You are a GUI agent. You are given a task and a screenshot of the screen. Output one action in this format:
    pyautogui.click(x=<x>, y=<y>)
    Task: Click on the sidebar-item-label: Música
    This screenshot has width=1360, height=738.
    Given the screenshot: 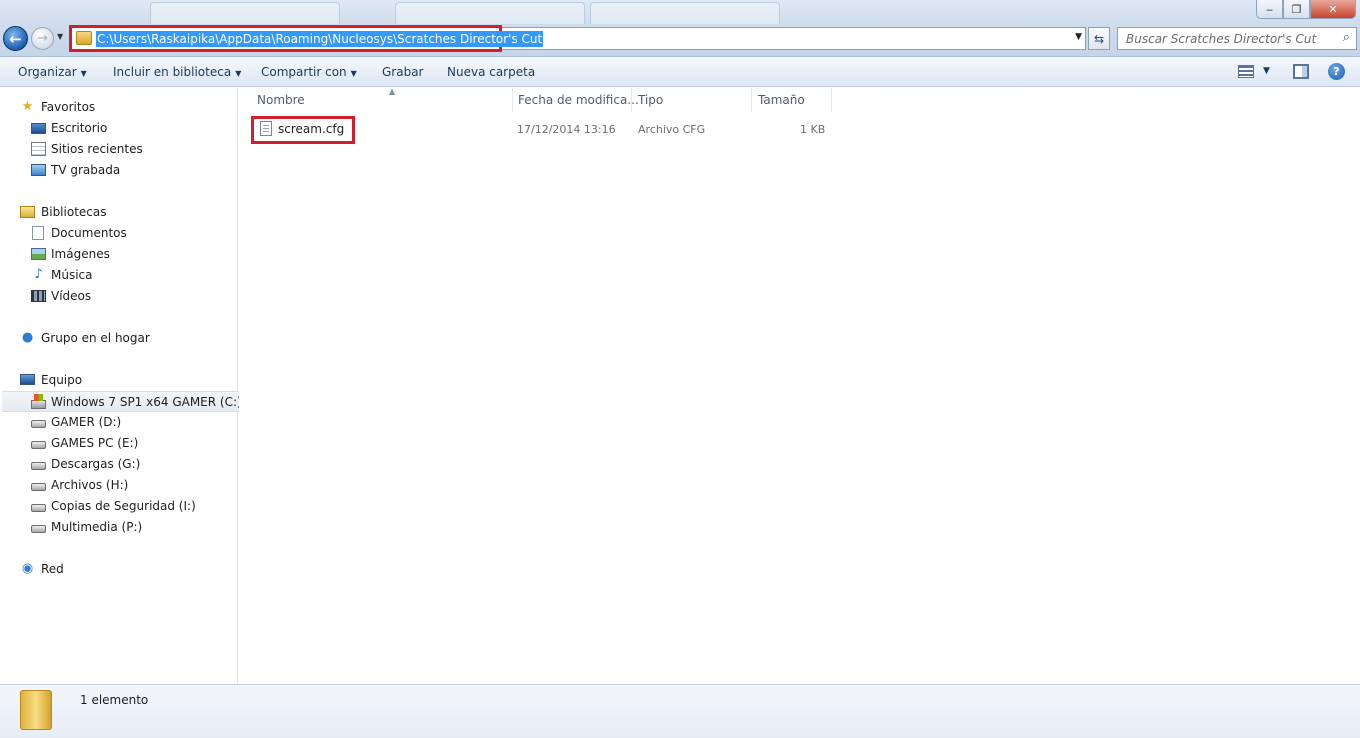 What is the action you would take?
    pyautogui.click(x=72, y=275)
    